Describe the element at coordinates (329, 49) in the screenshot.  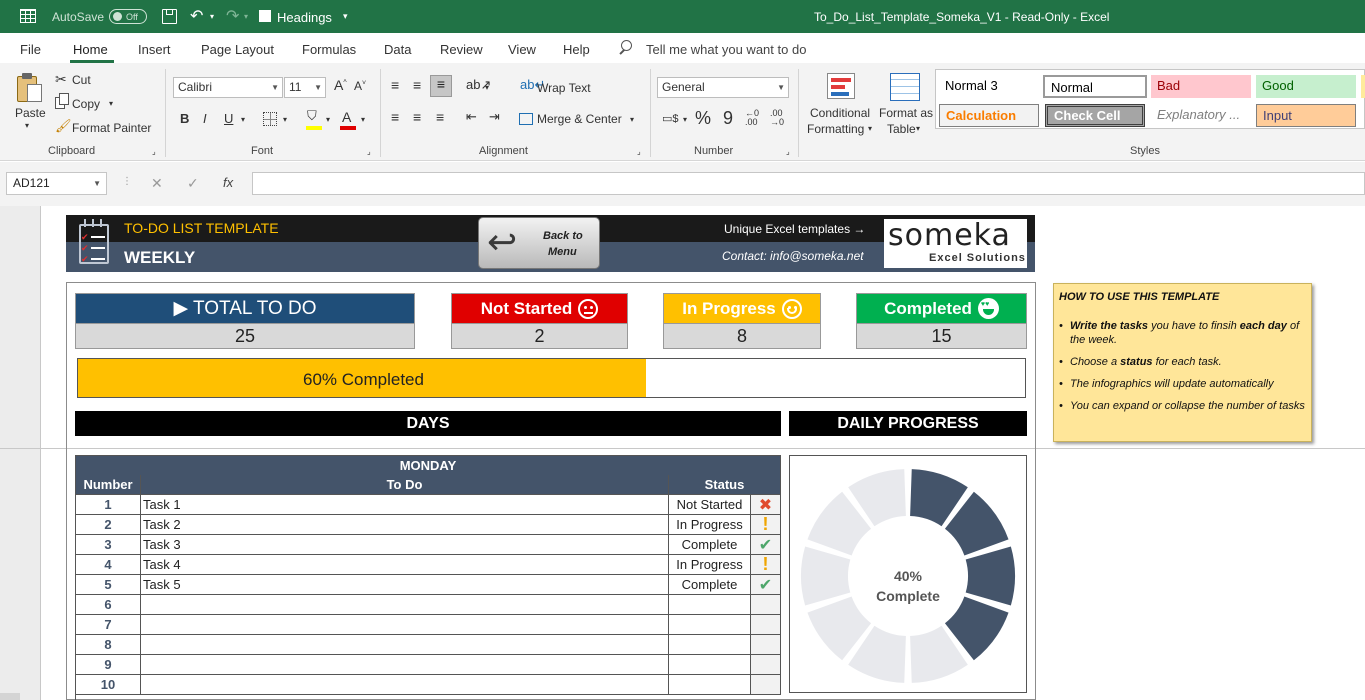
I see `menu-formulas: Formulas` at that location.